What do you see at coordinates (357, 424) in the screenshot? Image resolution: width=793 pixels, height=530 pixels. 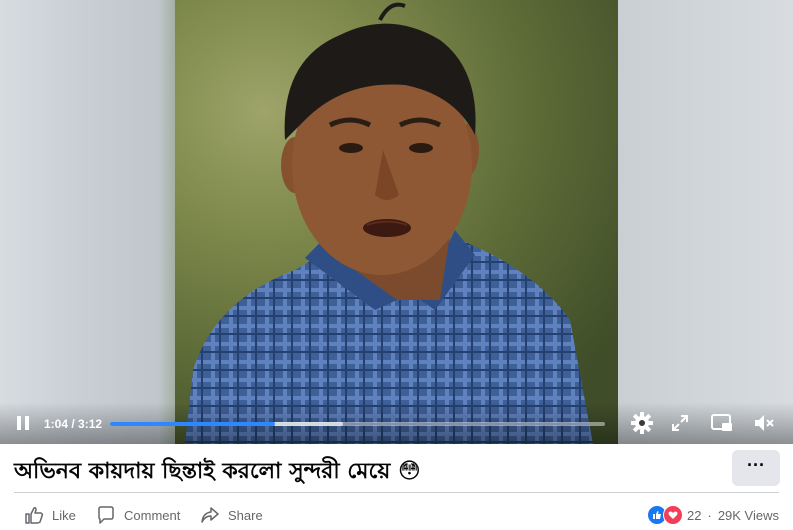 I see `progress-bar` at bounding box center [357, 424].